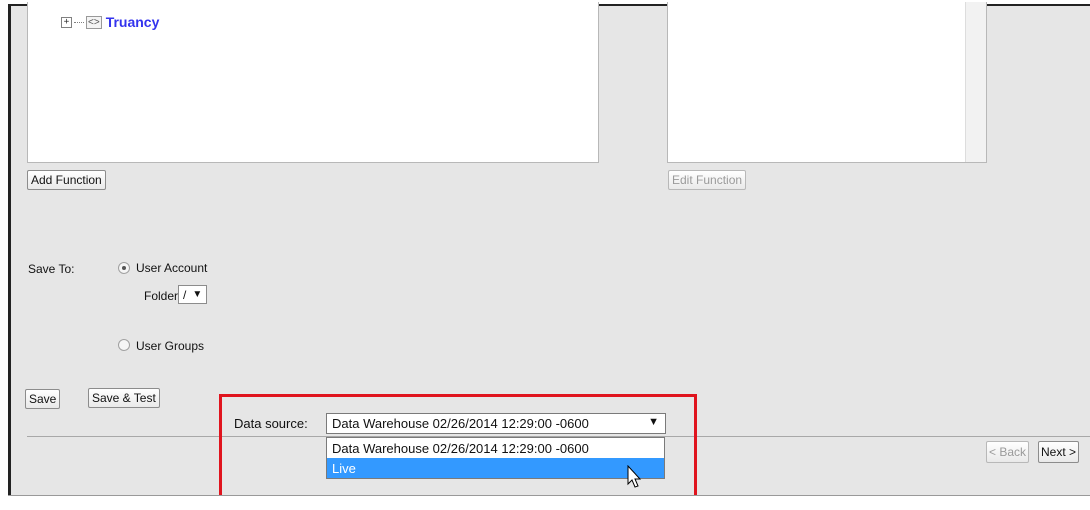 The image size is (1090, 510). I want to click on scrollbar, so click(975, 82).